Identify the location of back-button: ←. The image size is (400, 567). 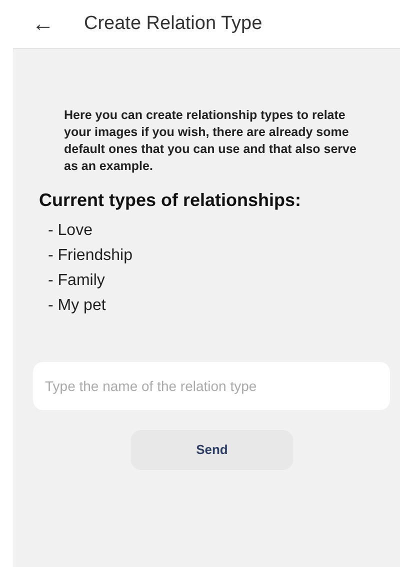
(43, 24).